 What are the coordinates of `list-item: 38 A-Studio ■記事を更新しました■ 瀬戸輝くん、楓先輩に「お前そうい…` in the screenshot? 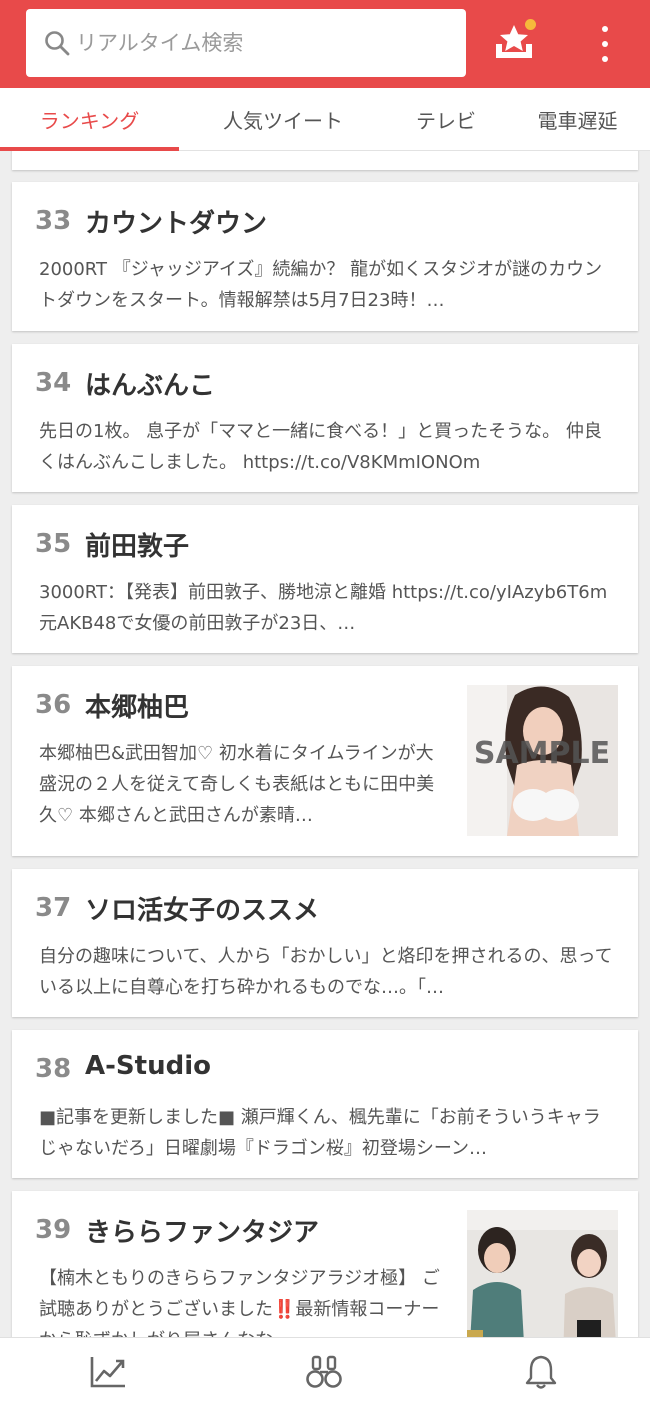 It's located at (325, 1104).